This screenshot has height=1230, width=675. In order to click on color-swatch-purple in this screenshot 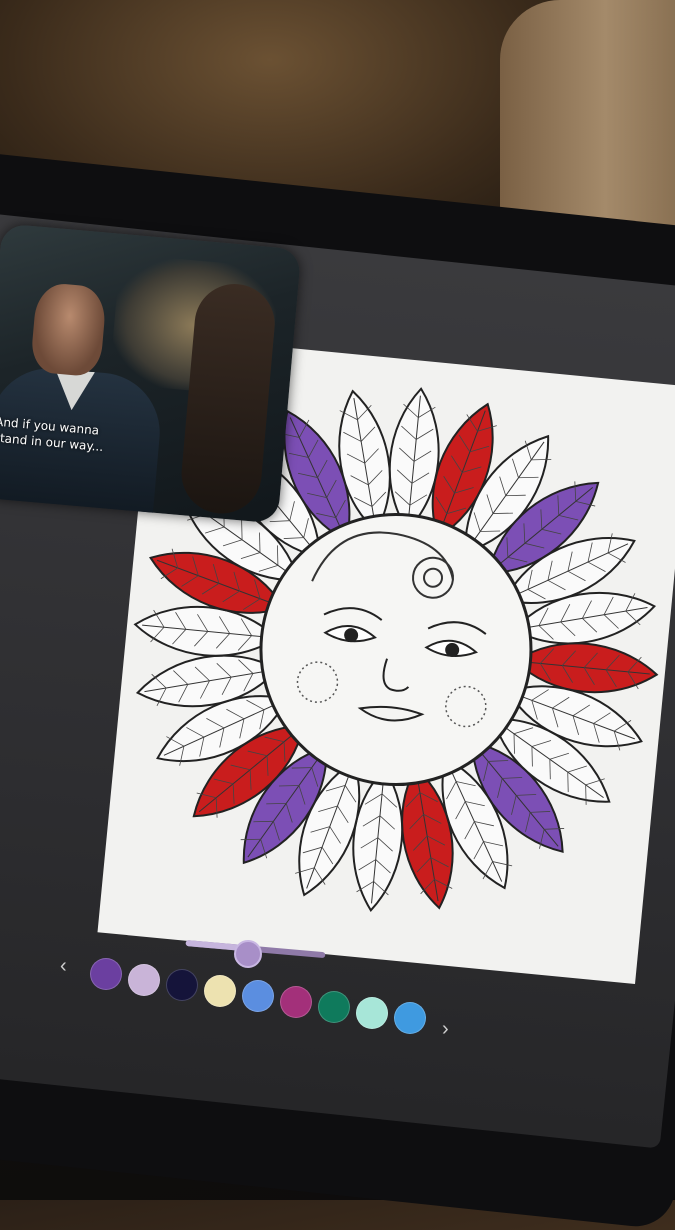, I will do `click(106, 974)`.